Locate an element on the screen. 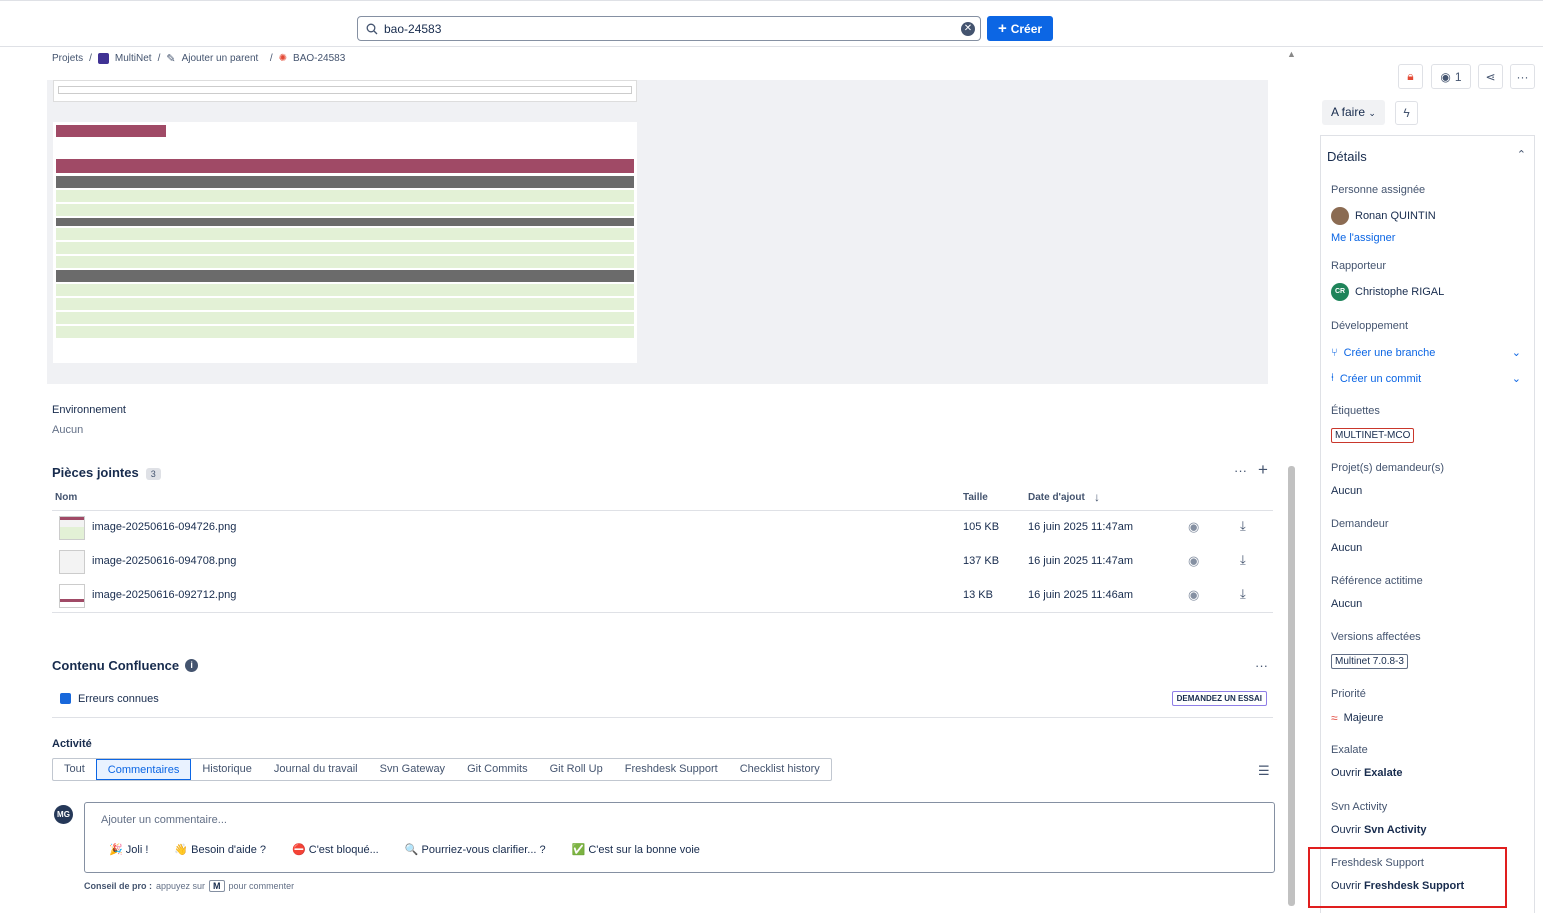 The width and height of the screenshot is (1543, 913). bug-icon: ✺ is located at coordinates (283, 58).